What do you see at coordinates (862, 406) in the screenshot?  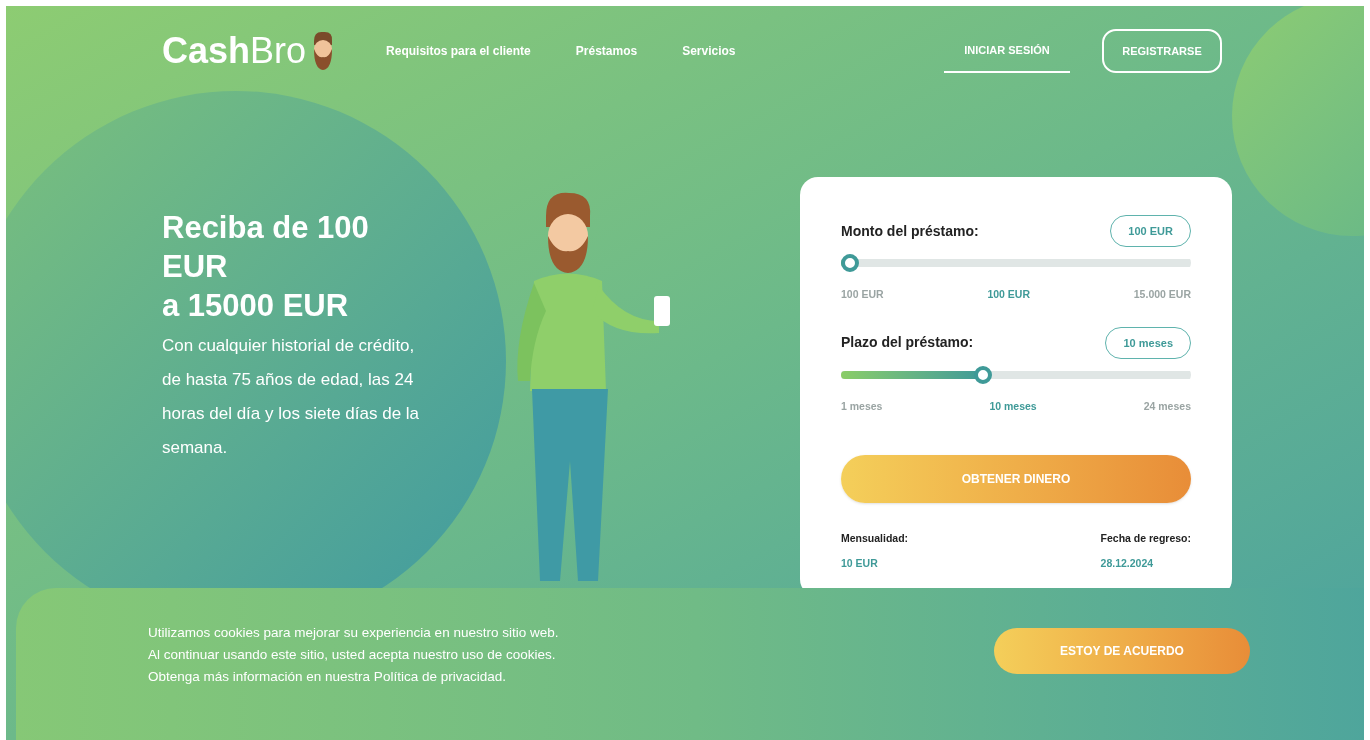 I see `min-label: 1 meses` at bounding box center [862, 406].